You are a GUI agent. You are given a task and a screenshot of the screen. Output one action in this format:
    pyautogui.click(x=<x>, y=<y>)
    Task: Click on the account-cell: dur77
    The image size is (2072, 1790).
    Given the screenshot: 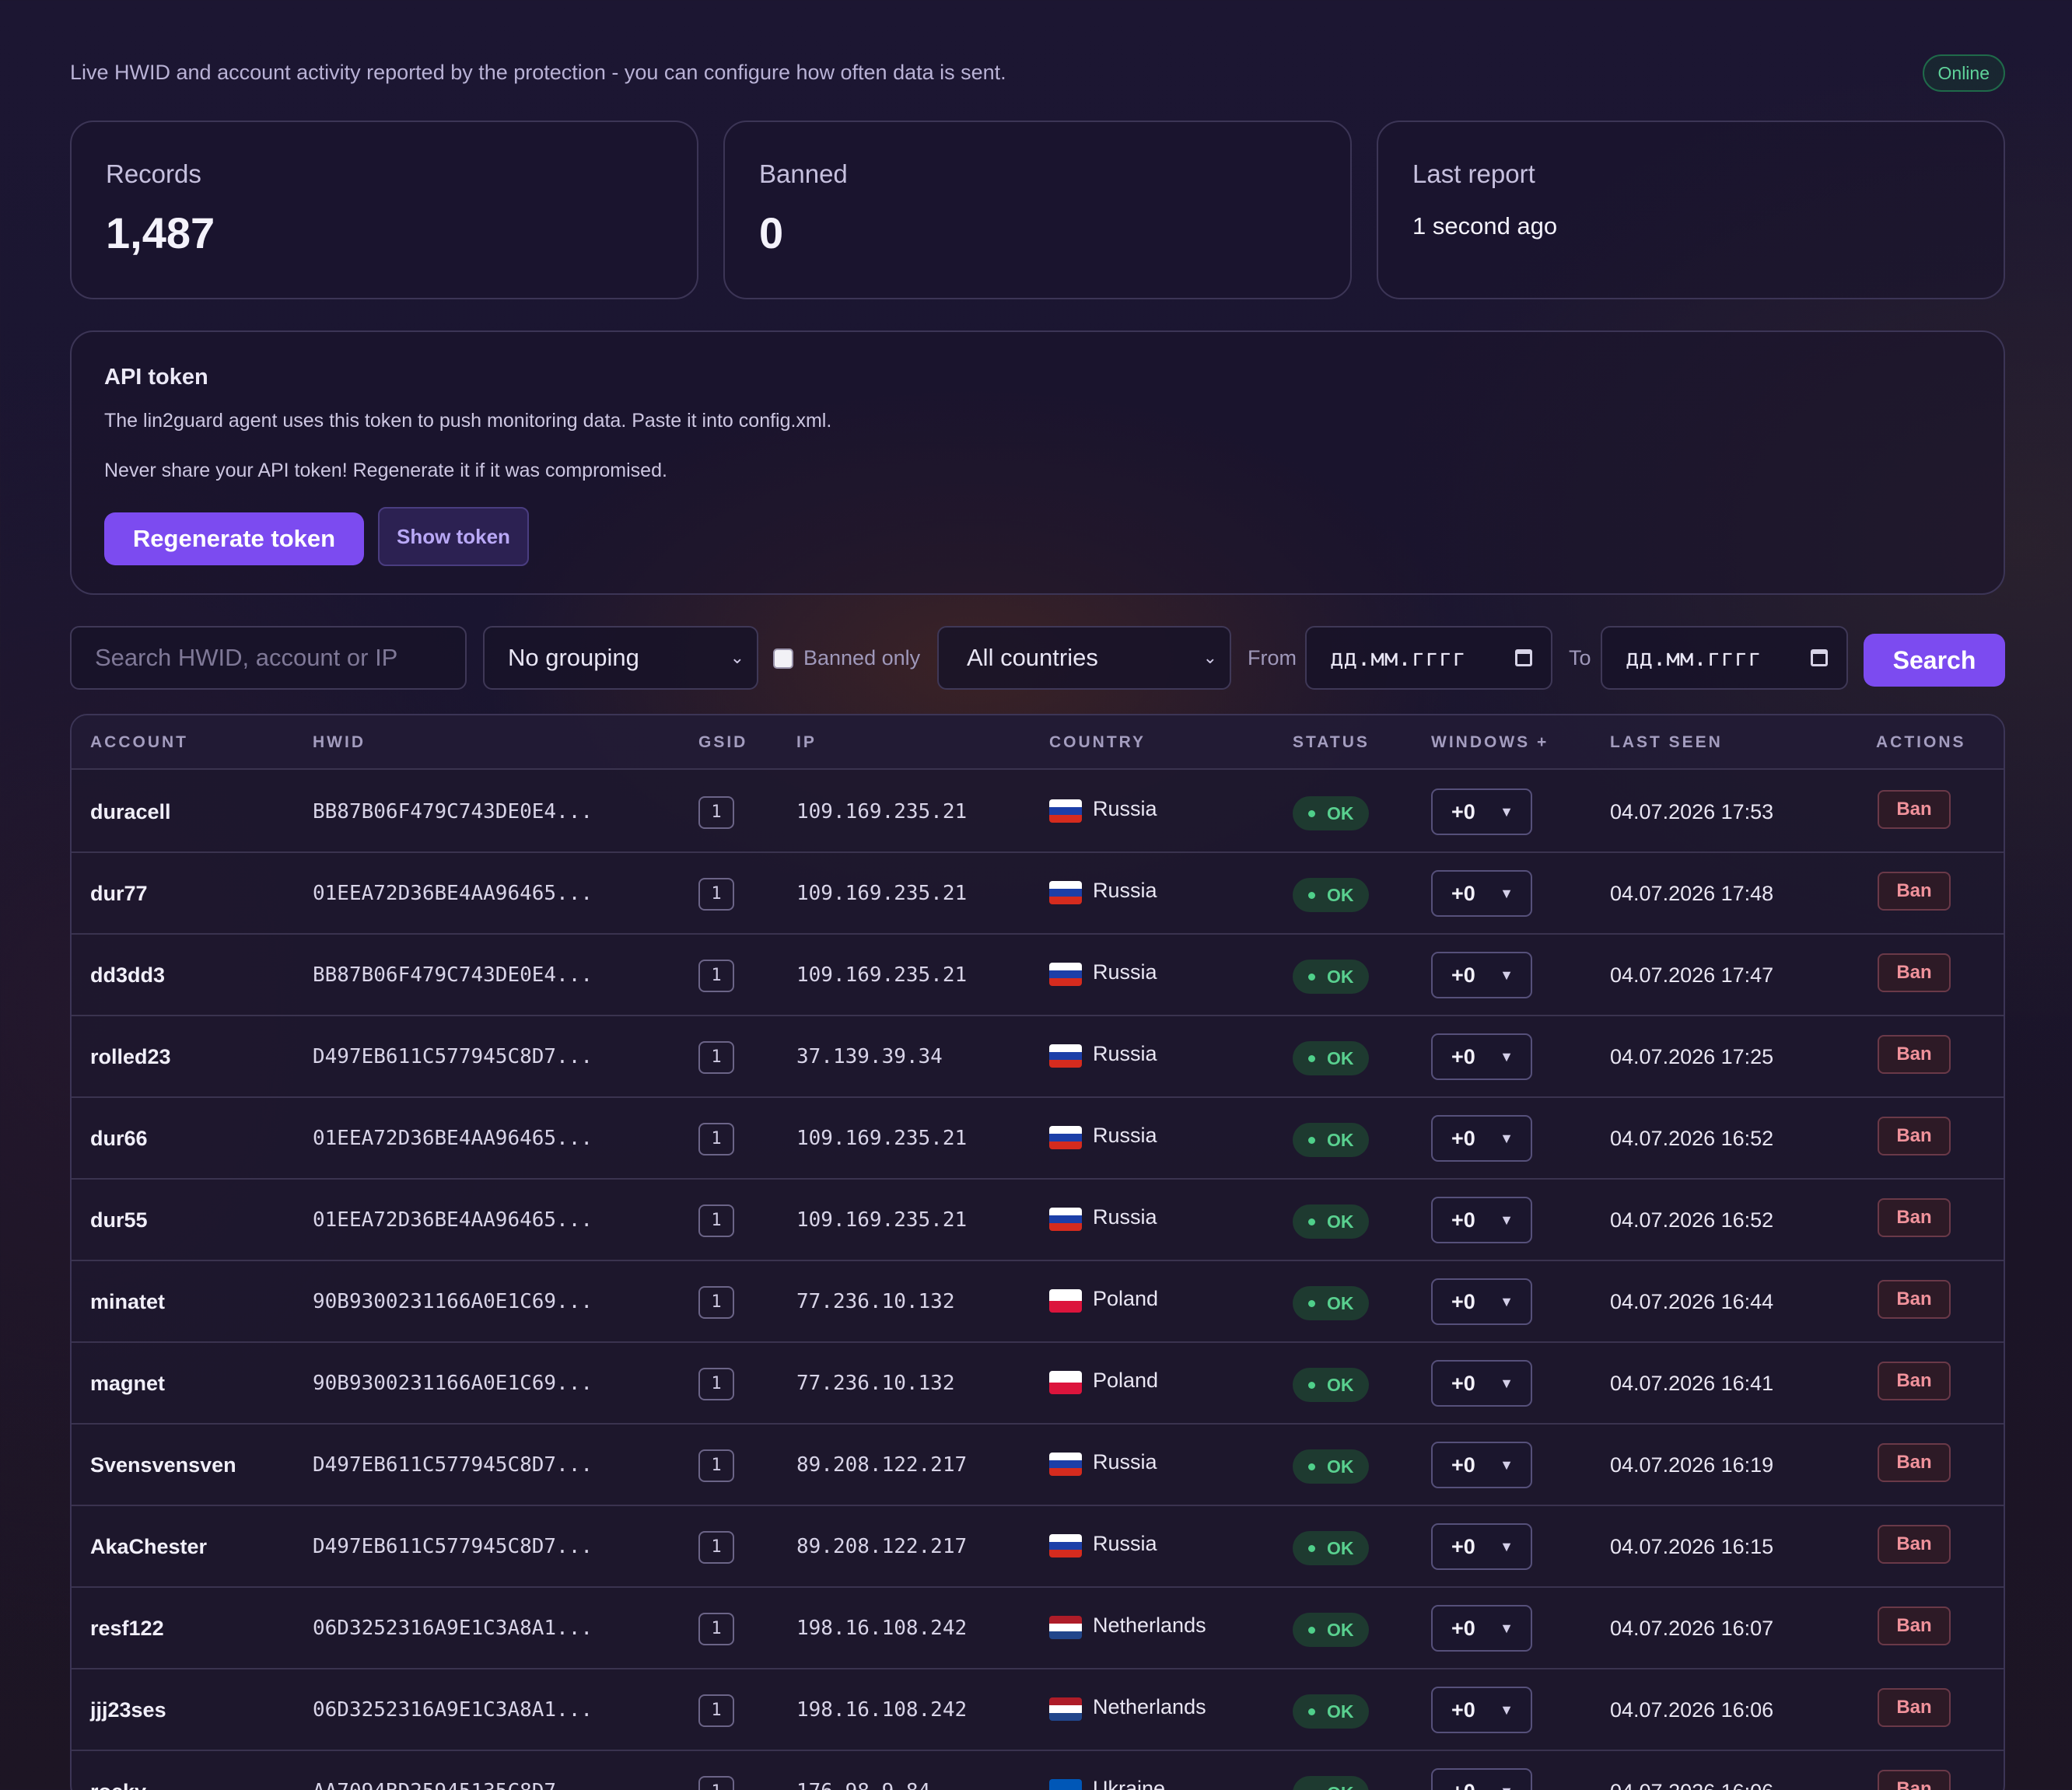 What is the action you would take?
    pyautogui.click(x=119, y=894)
    